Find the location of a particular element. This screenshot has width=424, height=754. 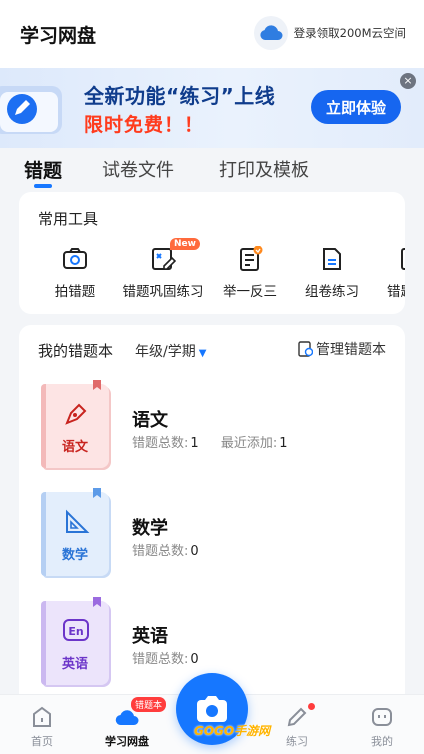

top-header: 学习网盘 登录领取200M云空间 is located at coordinates (212, 34).